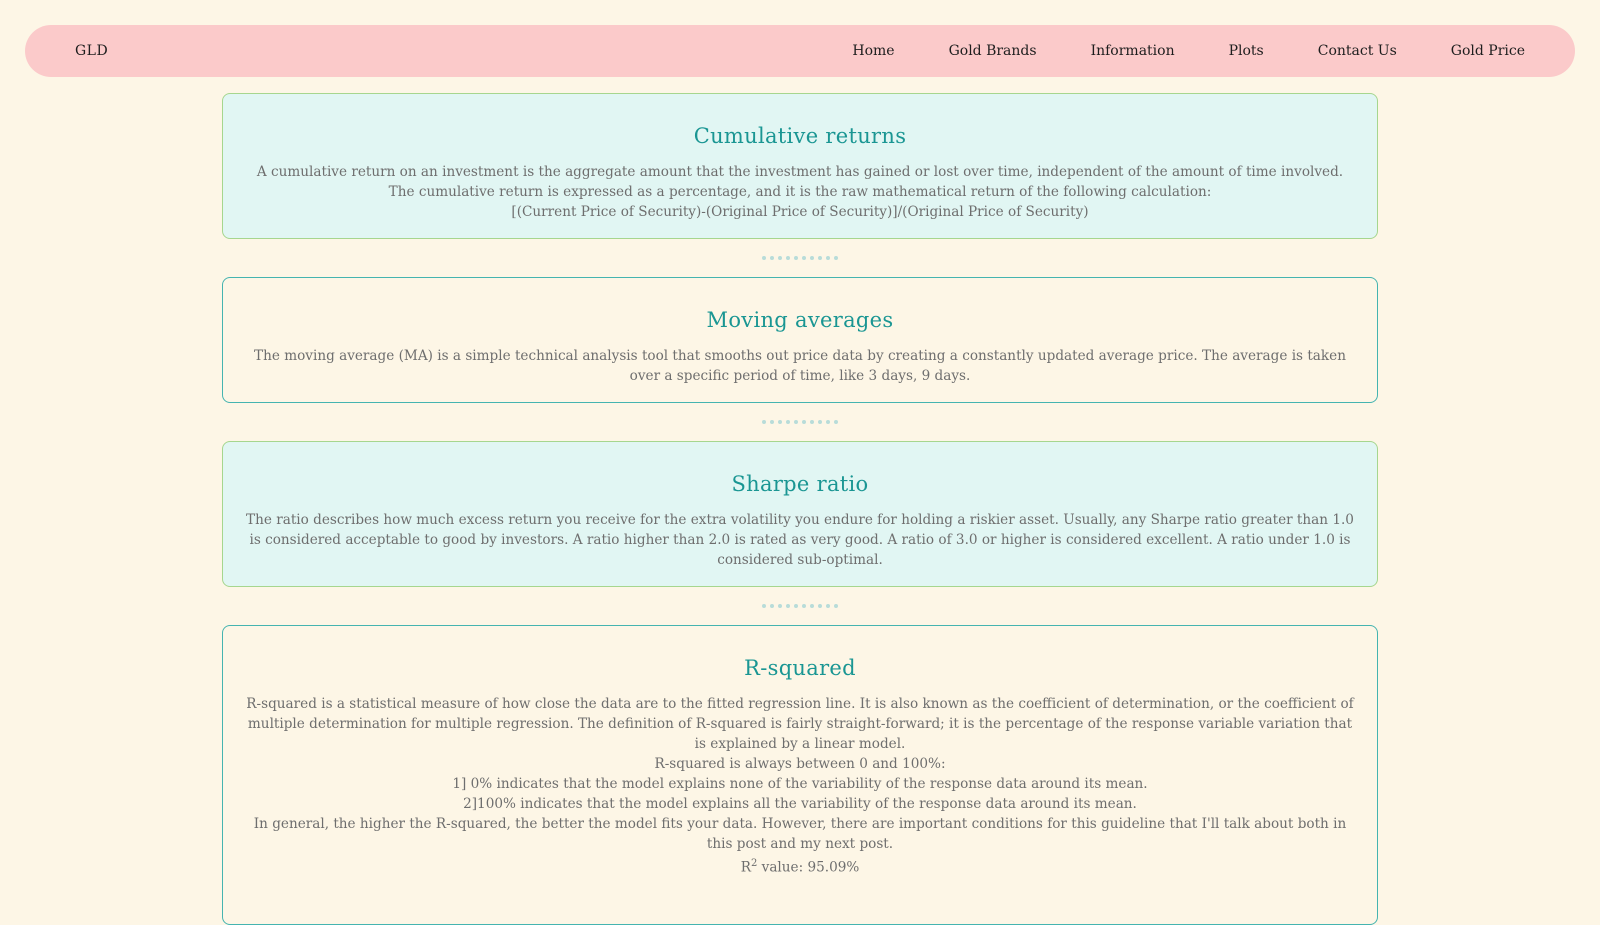  What do you see at coordinates (800, 136) in the screenshot?
I see `card-title: Cumulative returns` at bounding box center [800, 136].